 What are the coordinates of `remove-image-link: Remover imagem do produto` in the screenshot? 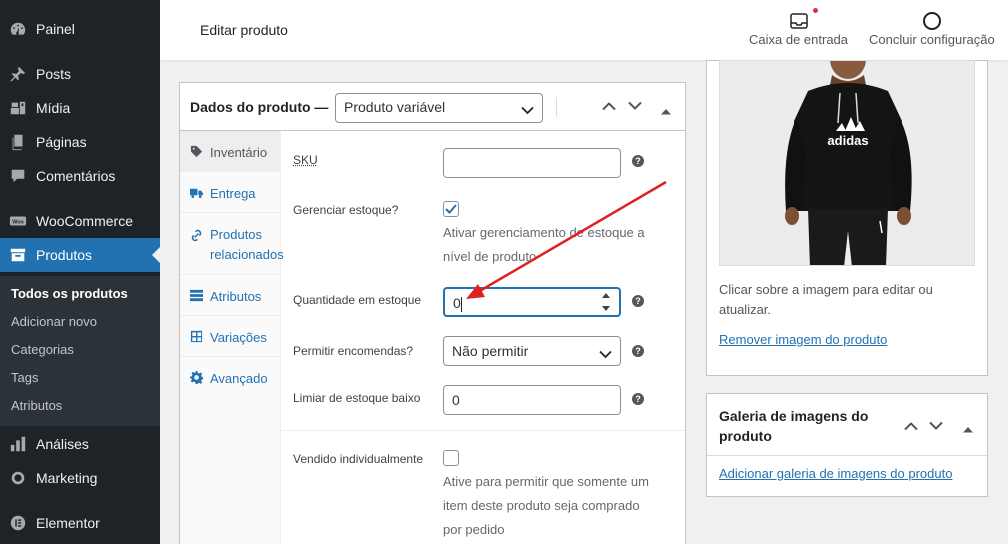 It's located at (803, 339).